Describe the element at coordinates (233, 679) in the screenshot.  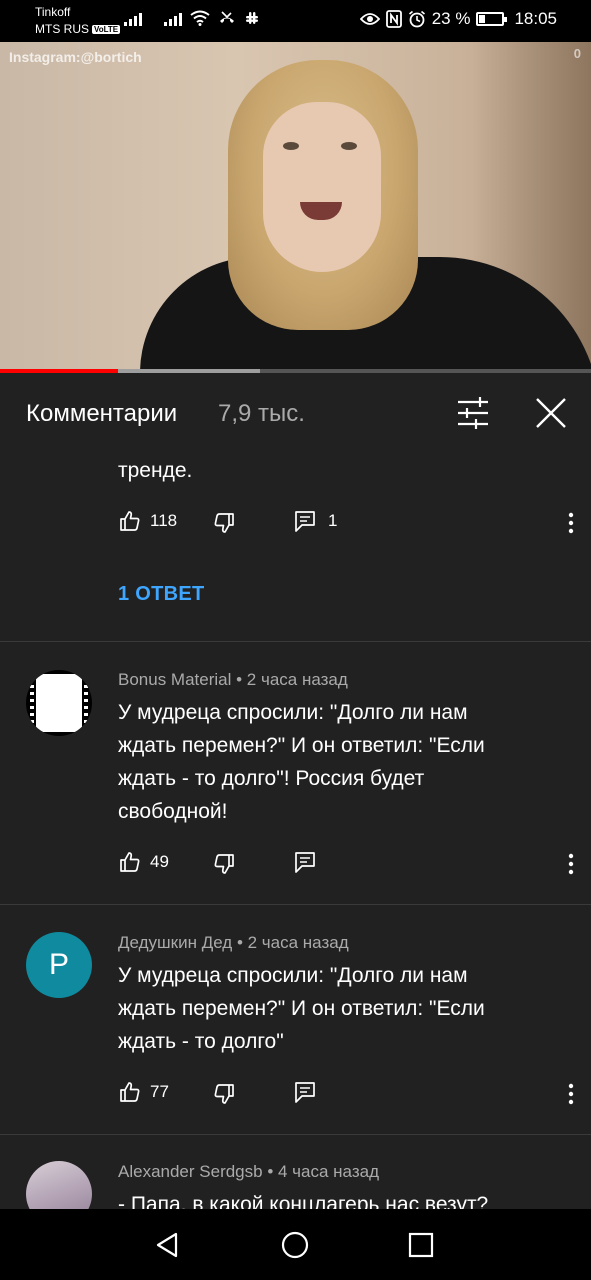
I see `comment-meta: Bonus Material • 2 часа назад` at that location.